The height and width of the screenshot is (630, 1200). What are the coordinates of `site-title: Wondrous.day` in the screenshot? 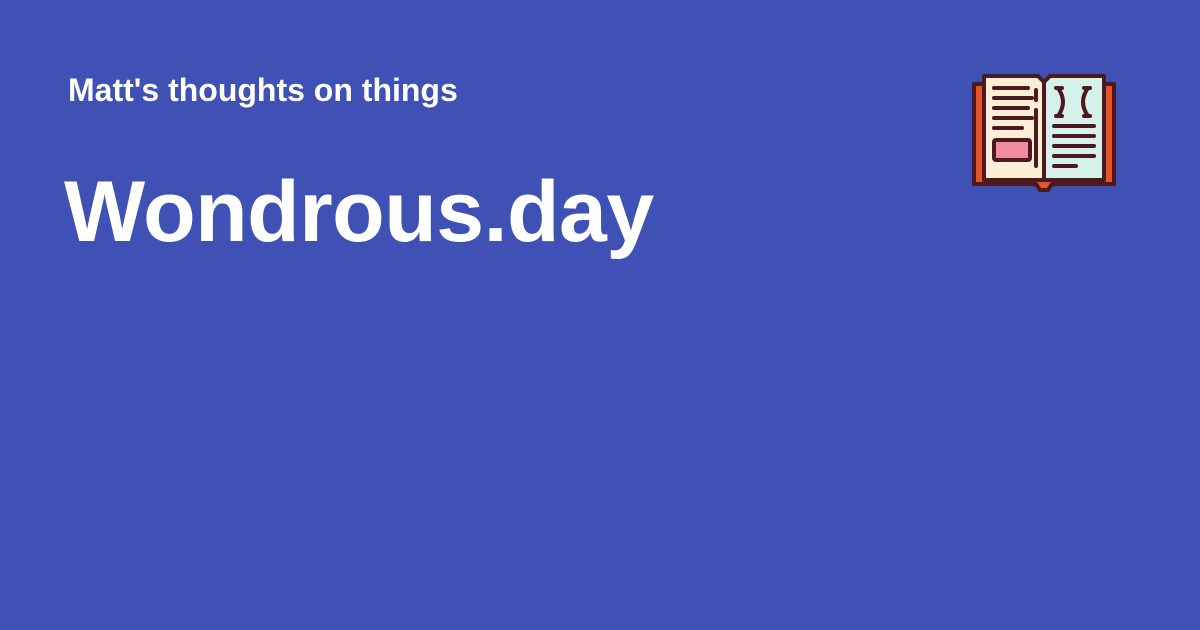 It's located at (359, 212).